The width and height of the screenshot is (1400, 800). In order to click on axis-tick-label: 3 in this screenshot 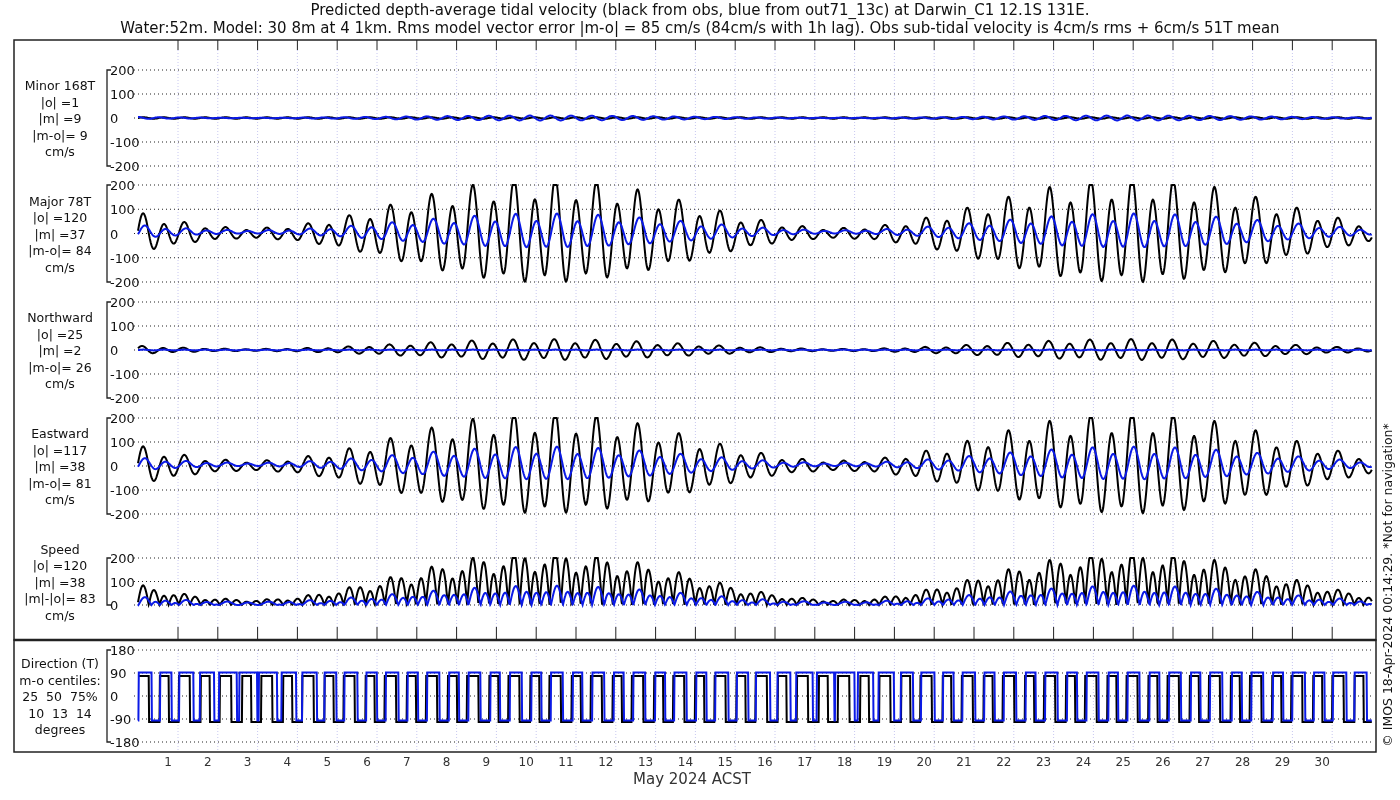, I will do `click(247, 762)`.